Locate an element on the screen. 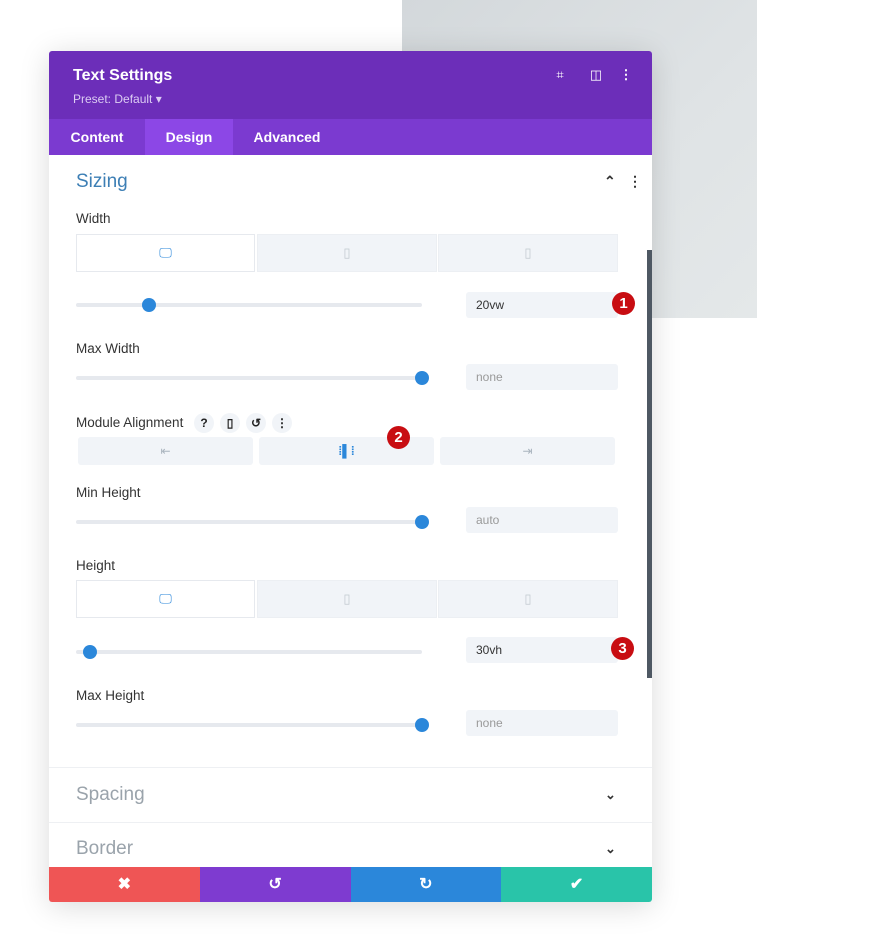 Image resolution: width=880 pixels, height=942 pixels. height-label: Height is located at coordinates (96, 565).